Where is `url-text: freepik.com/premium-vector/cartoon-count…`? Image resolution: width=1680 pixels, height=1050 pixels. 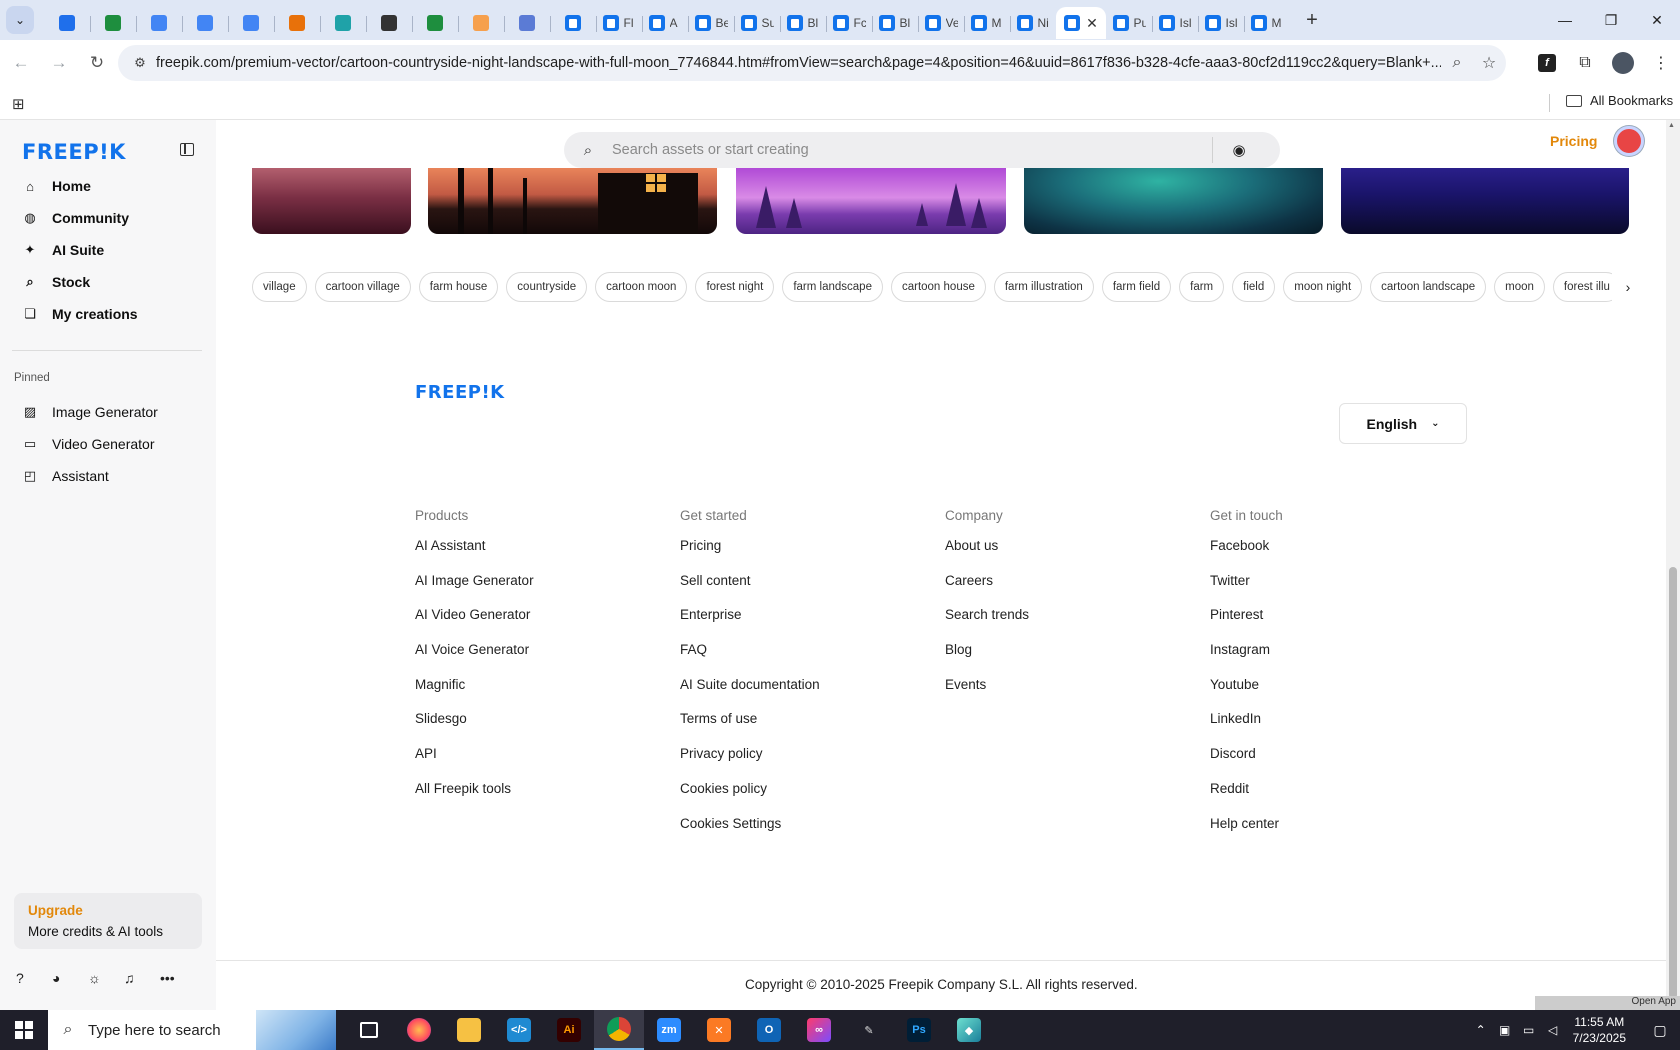 url-text: freepik.com/premium-vector/cartoon-count… is located at coordinates (798, 63).